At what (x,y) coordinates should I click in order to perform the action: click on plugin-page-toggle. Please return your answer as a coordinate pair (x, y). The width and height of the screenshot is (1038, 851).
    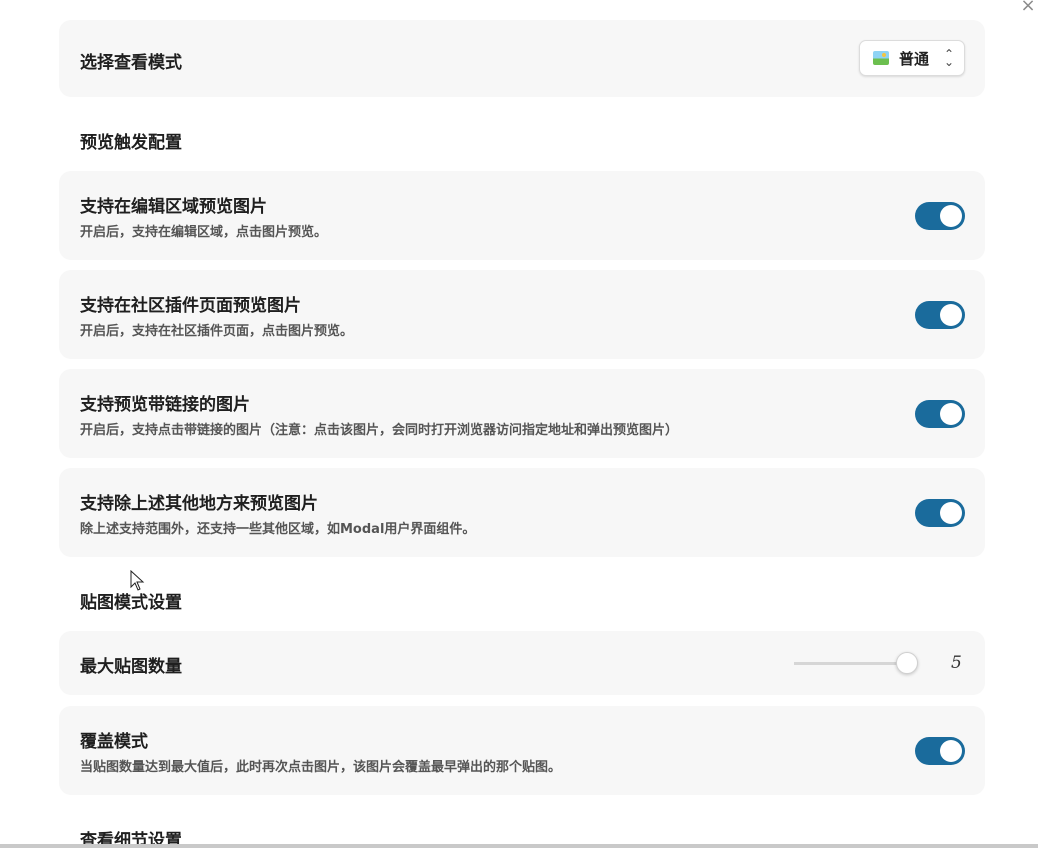
    Looking at the image, I should click on (940, 315).